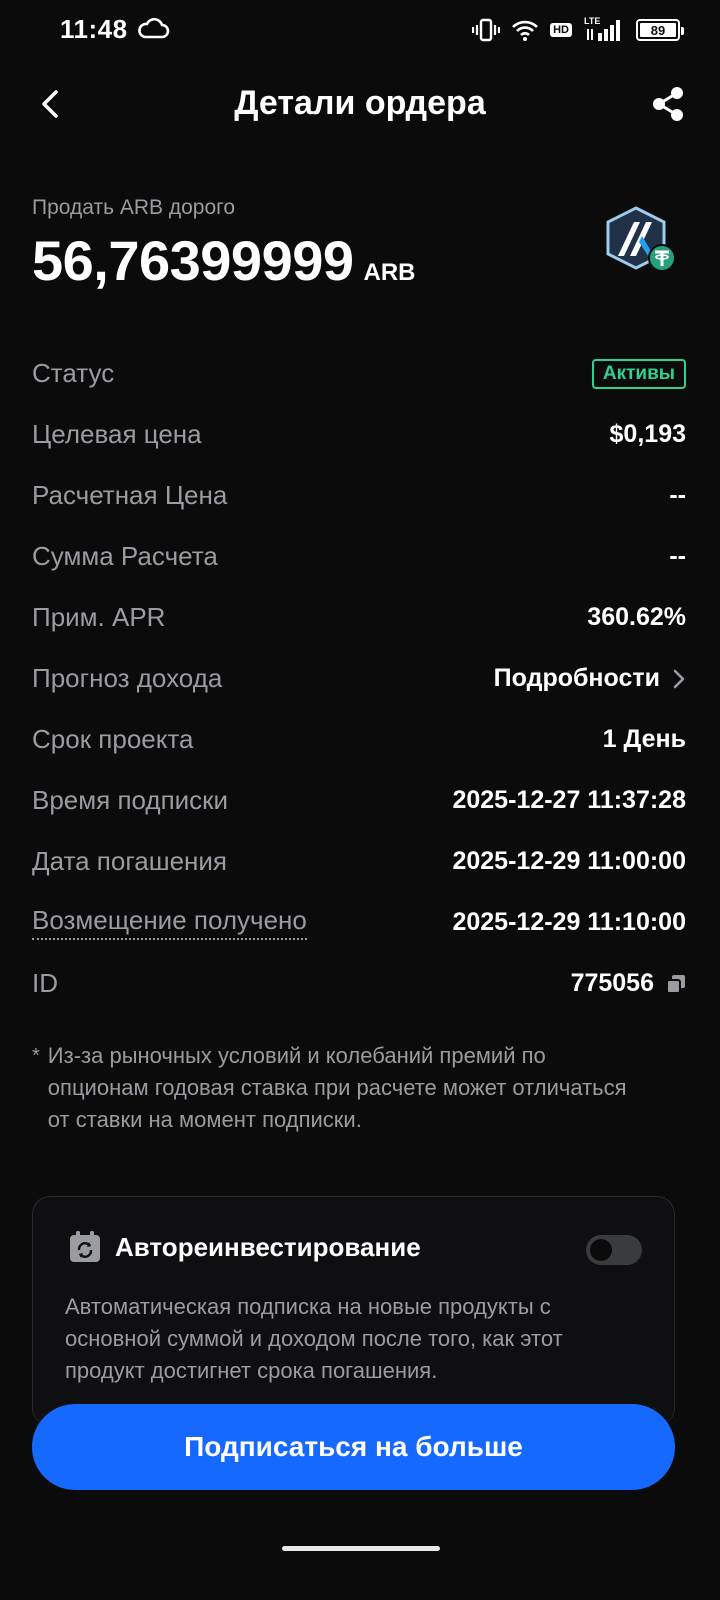  I want to click on details-link-label: Подробности, so click(576, 678).